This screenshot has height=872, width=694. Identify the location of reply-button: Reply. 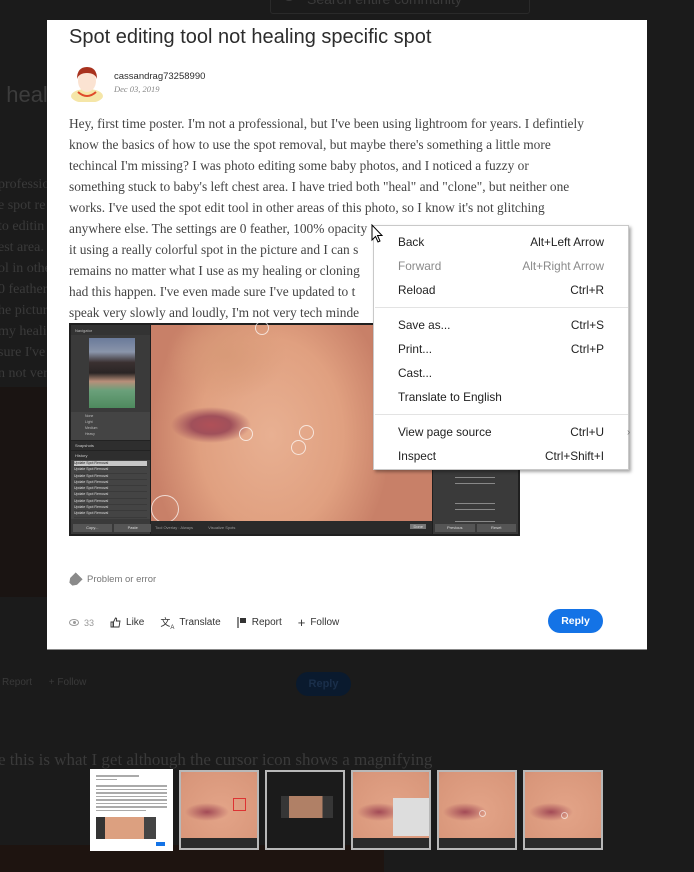
(575, 621).